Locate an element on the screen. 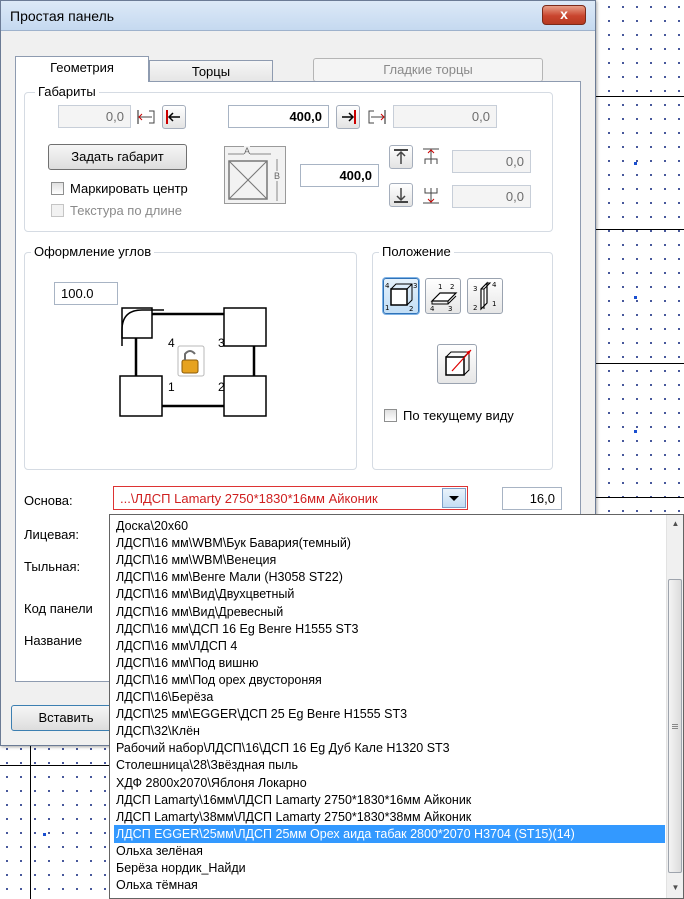 This screenshot has width=684, height=899. align-top-button is located at coordinates (401, 157).